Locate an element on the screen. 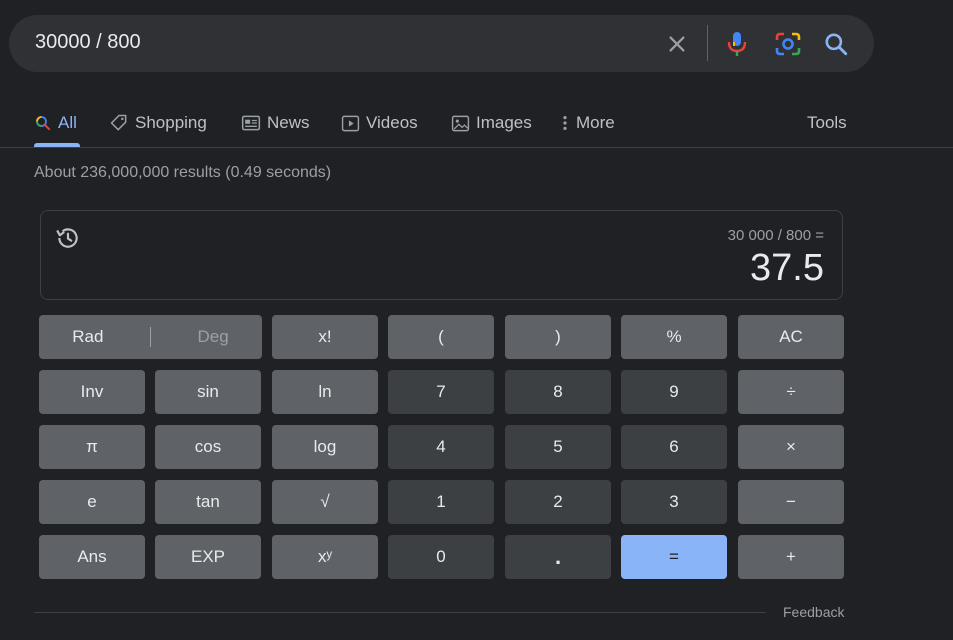 This screenshot has width=953, height=640. key-add: + is located at coordinates (791, 557).